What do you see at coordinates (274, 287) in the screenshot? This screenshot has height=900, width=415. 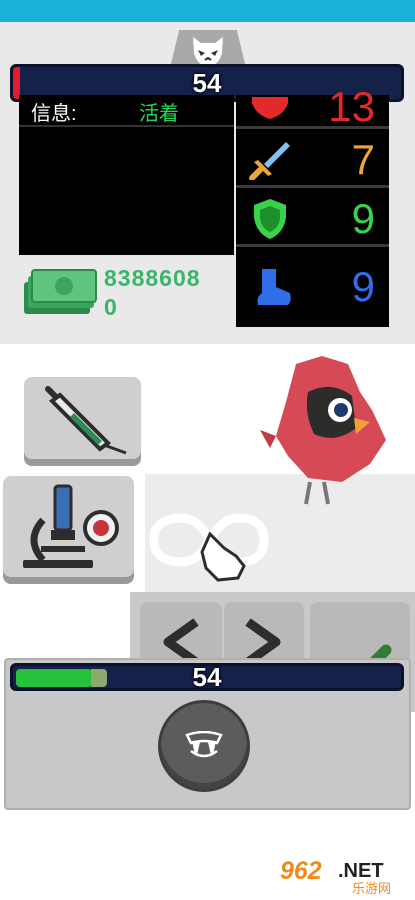 I see `boot-icon` at bounding box center [274, 287].